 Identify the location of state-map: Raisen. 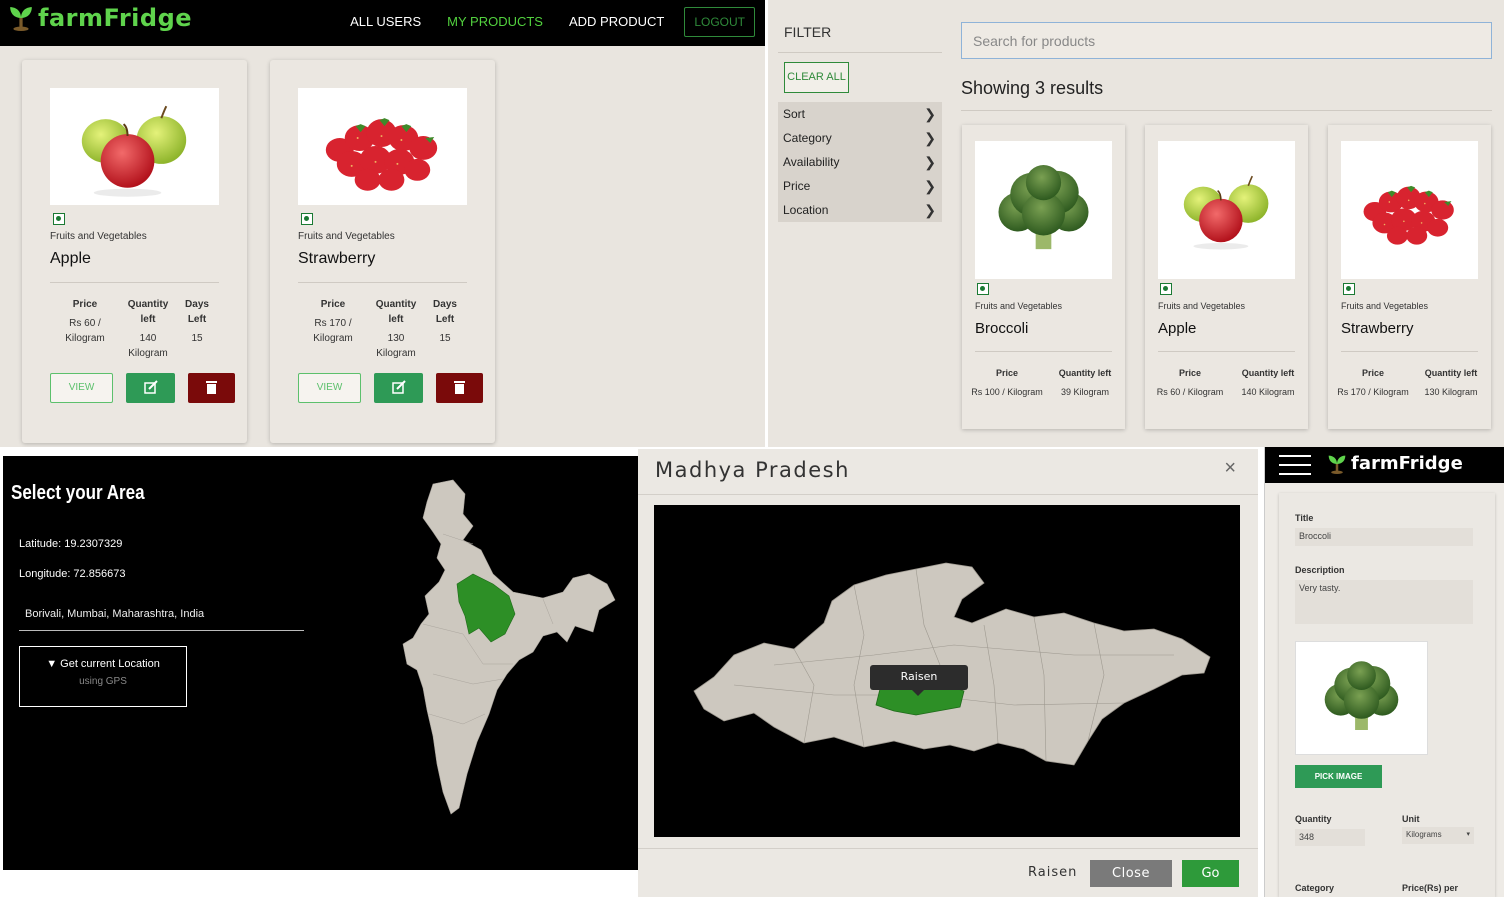
(947, 671).